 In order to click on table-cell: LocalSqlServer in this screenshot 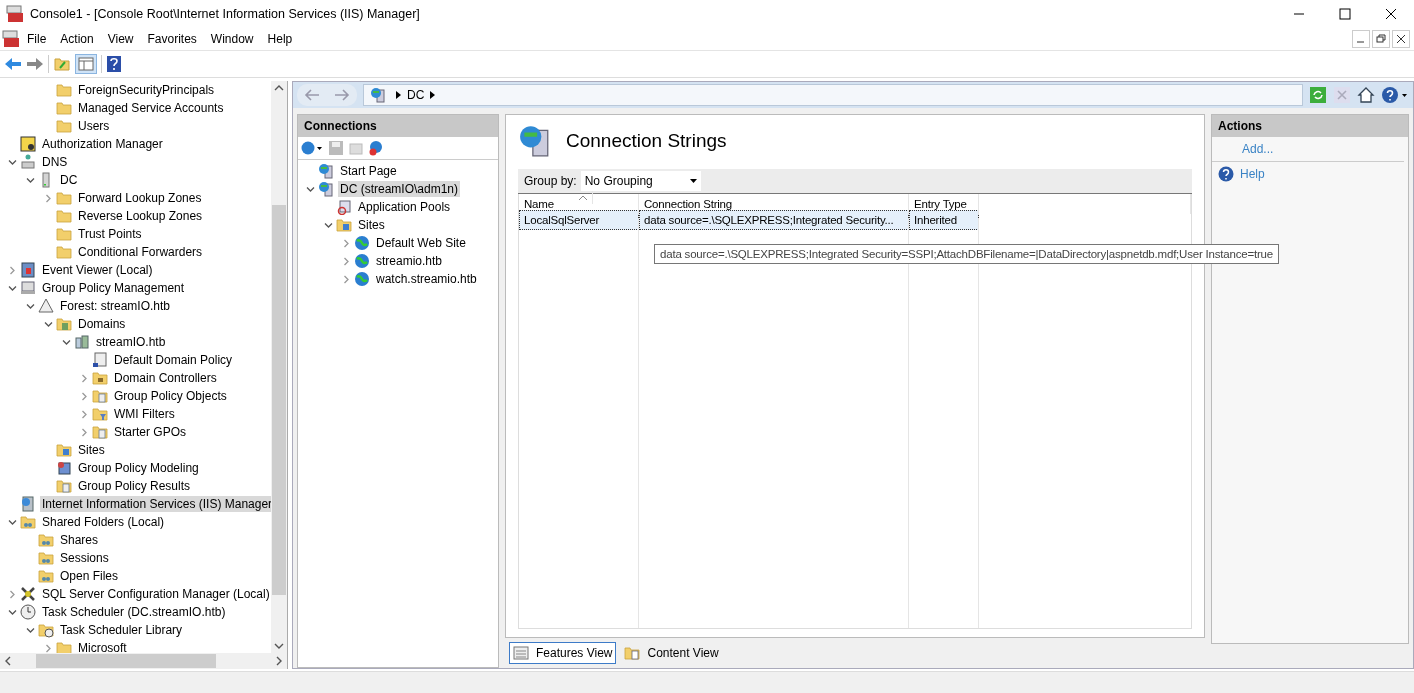, I will do `click(579, 220)`.